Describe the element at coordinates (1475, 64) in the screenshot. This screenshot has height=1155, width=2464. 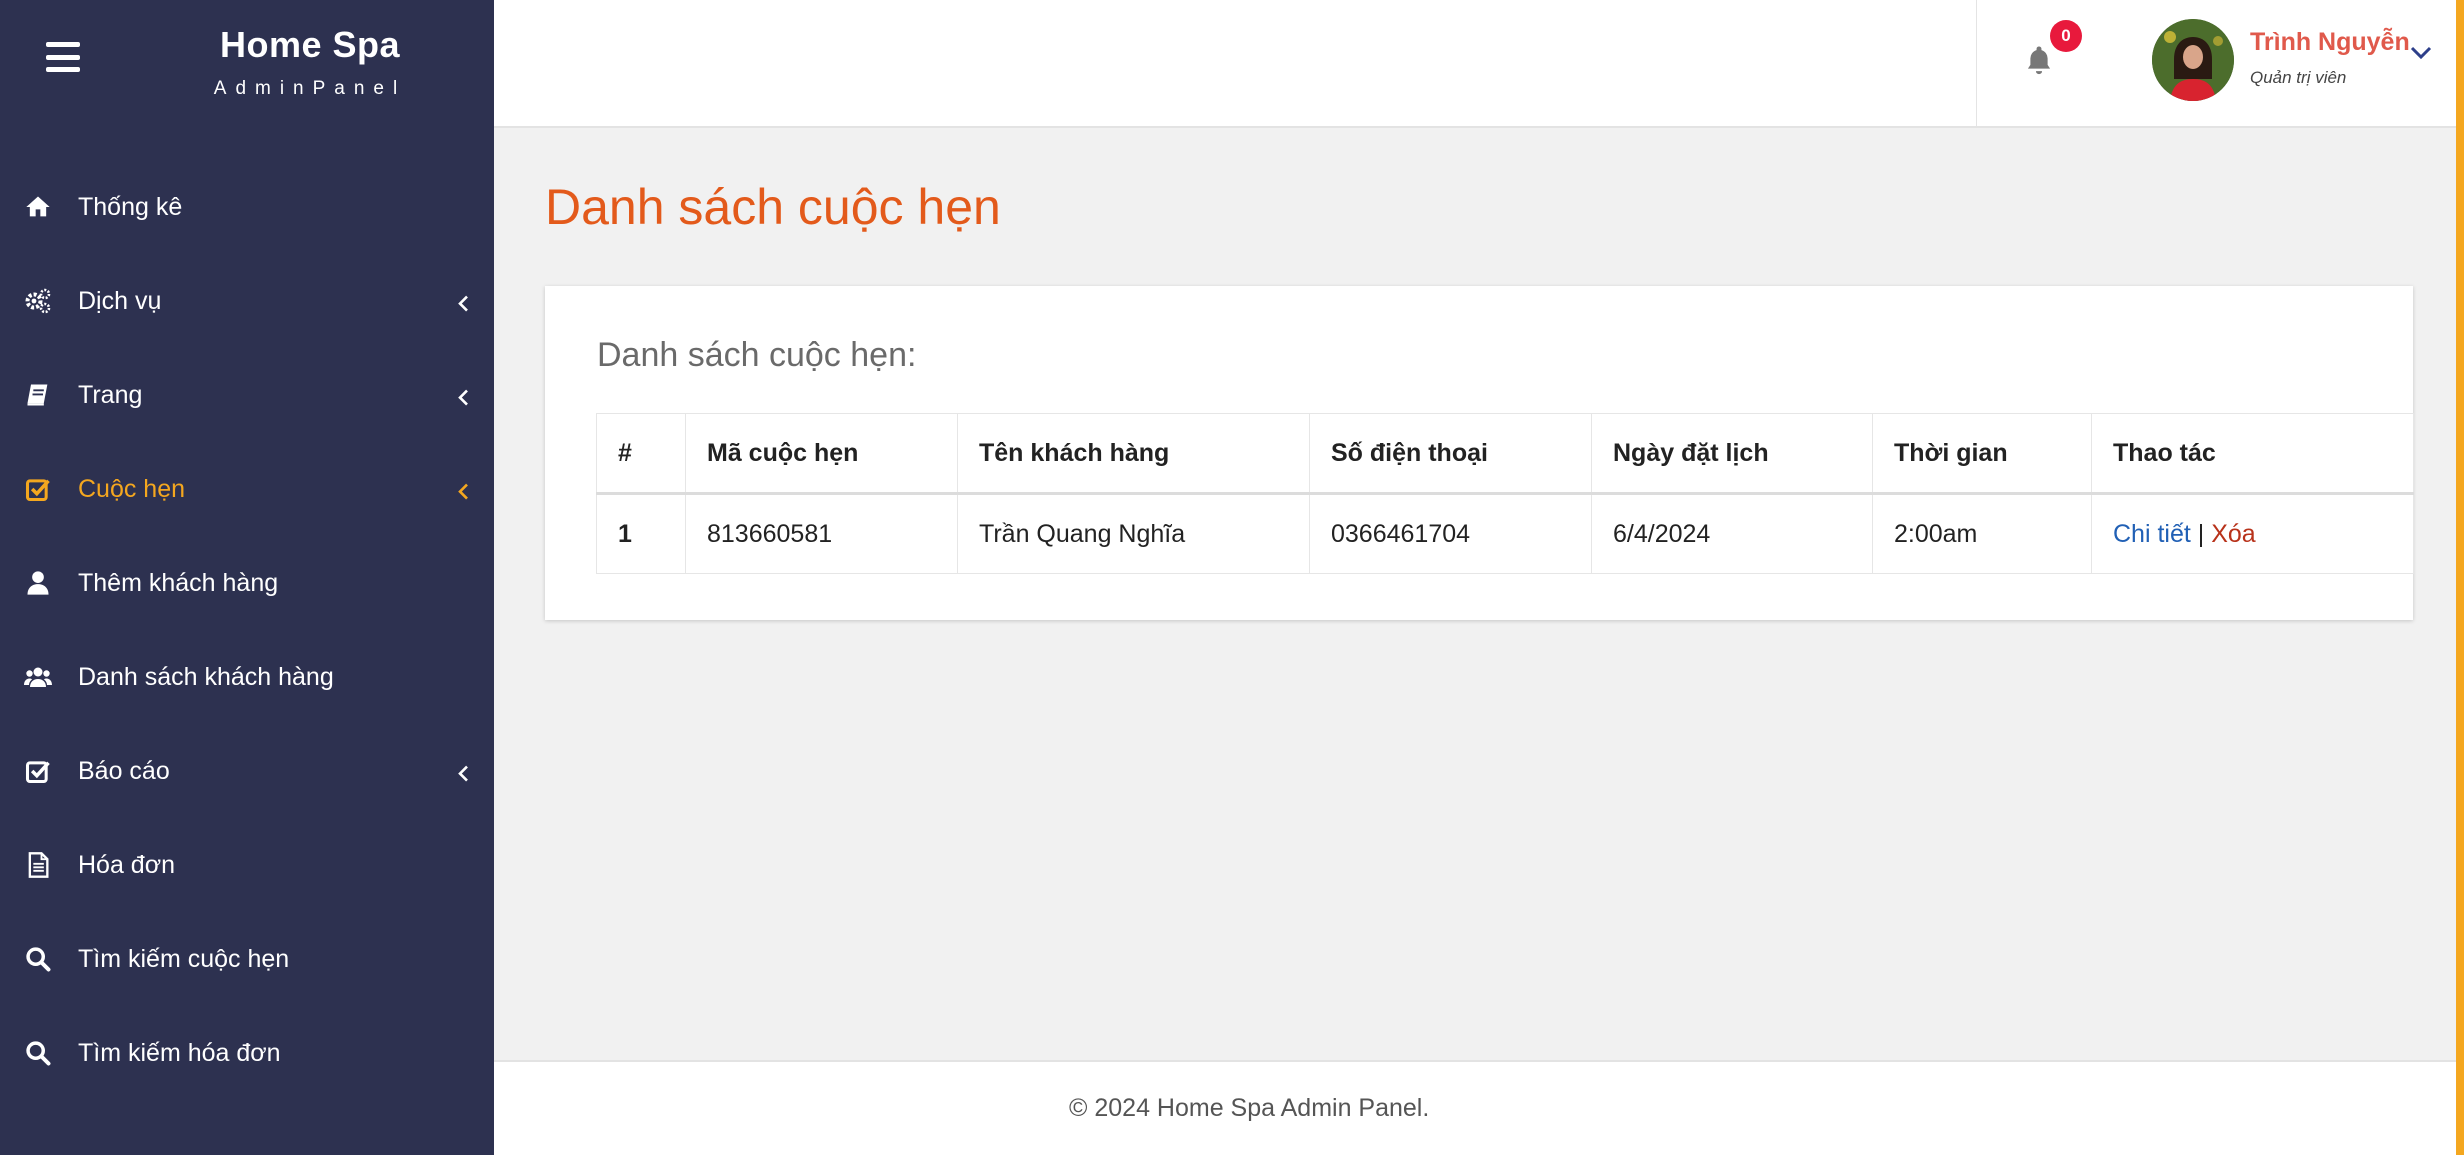
I see `topbar: 0 Trình Nguyễn Quản trị viên` at that location.